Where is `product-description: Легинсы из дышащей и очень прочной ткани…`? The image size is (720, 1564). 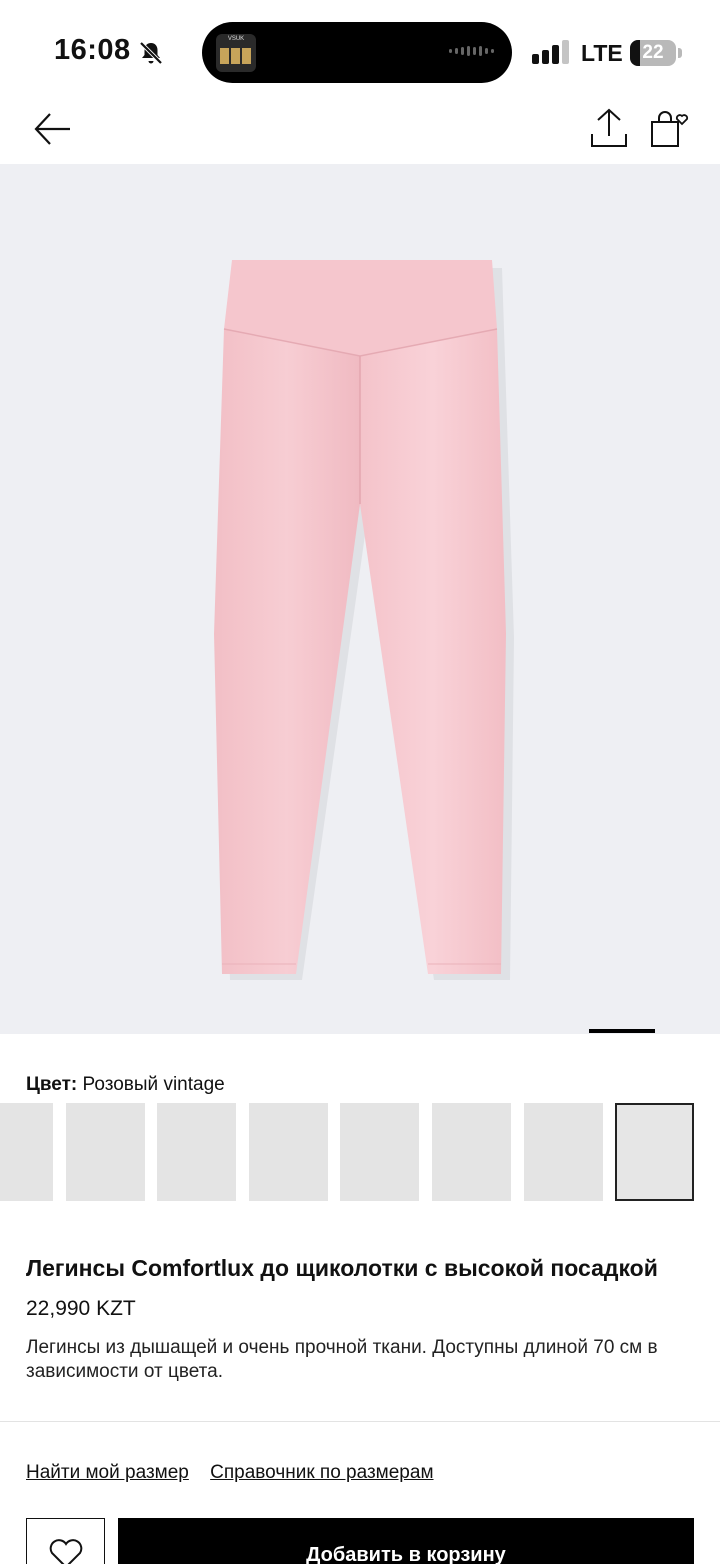 product-description: Легинсы из дышащей и очень прочной ткани… is located at coordinates (342, 1359).